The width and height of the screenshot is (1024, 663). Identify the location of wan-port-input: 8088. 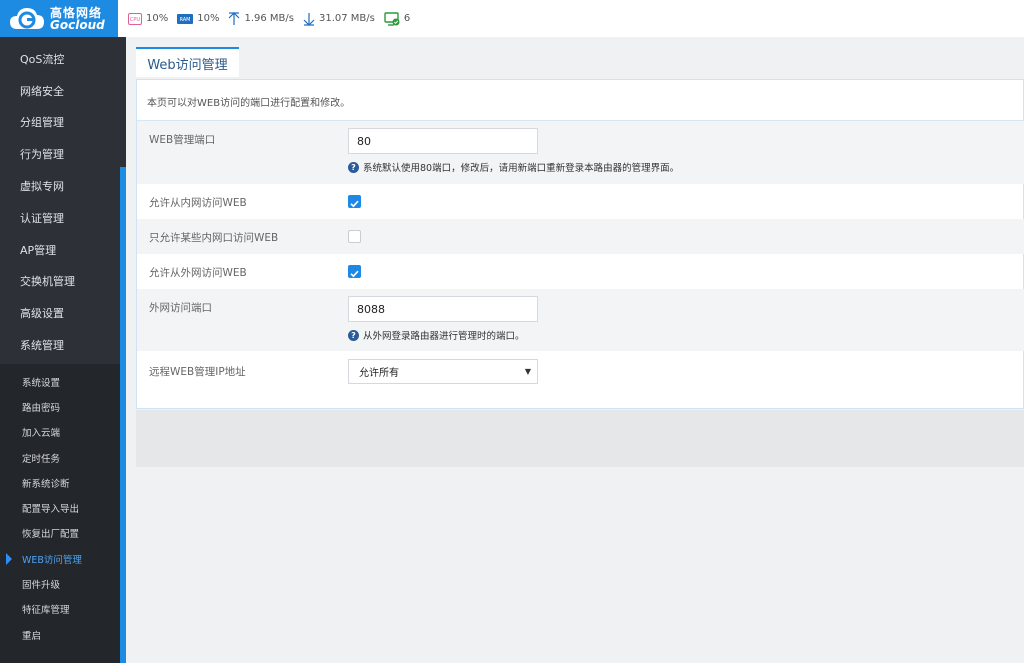
(443, 309).